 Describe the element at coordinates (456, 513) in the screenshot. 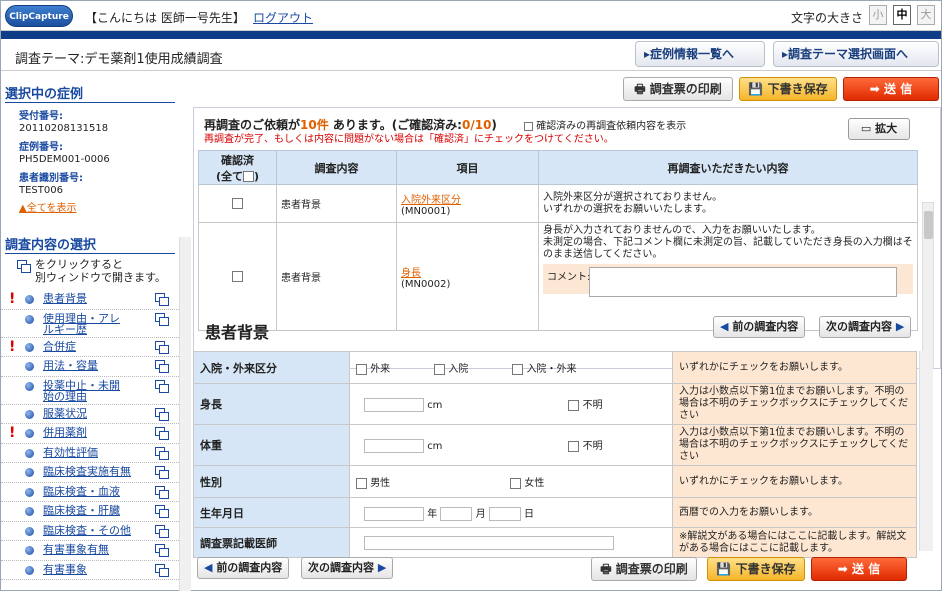

I see `birth-month-input` at that location.